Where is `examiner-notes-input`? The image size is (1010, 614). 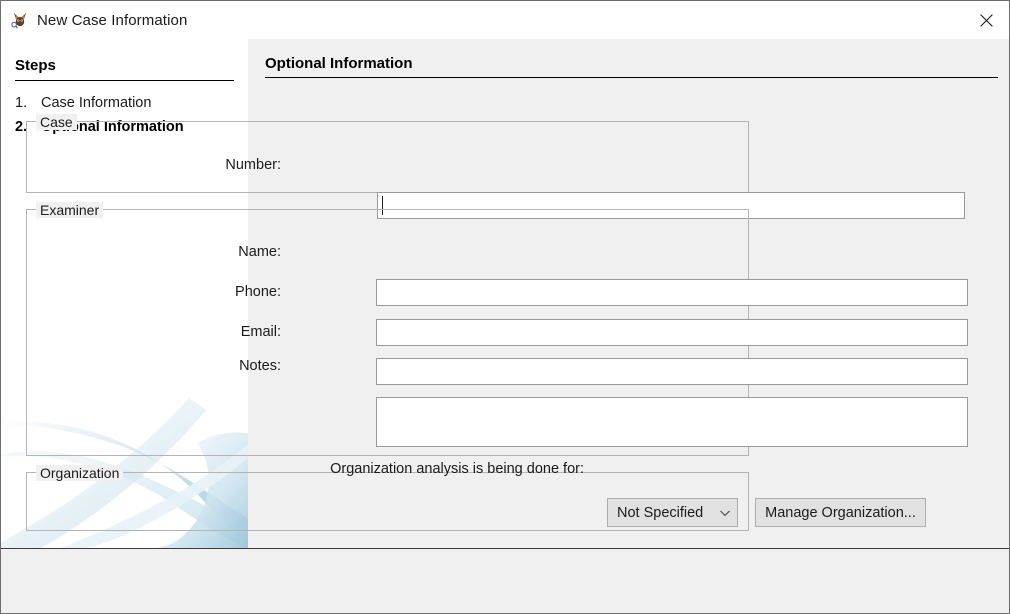
examiner-notes-input is located at coordinates (672, 422).